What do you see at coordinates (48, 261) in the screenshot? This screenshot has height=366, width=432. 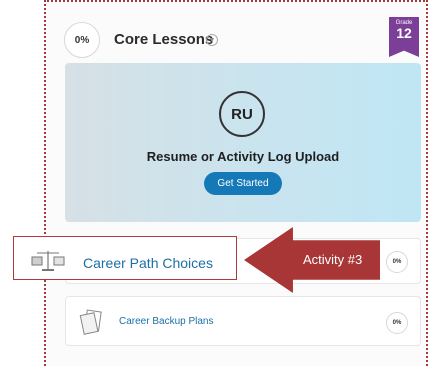 I see `scales-icon` at bounding box center [48, 261].